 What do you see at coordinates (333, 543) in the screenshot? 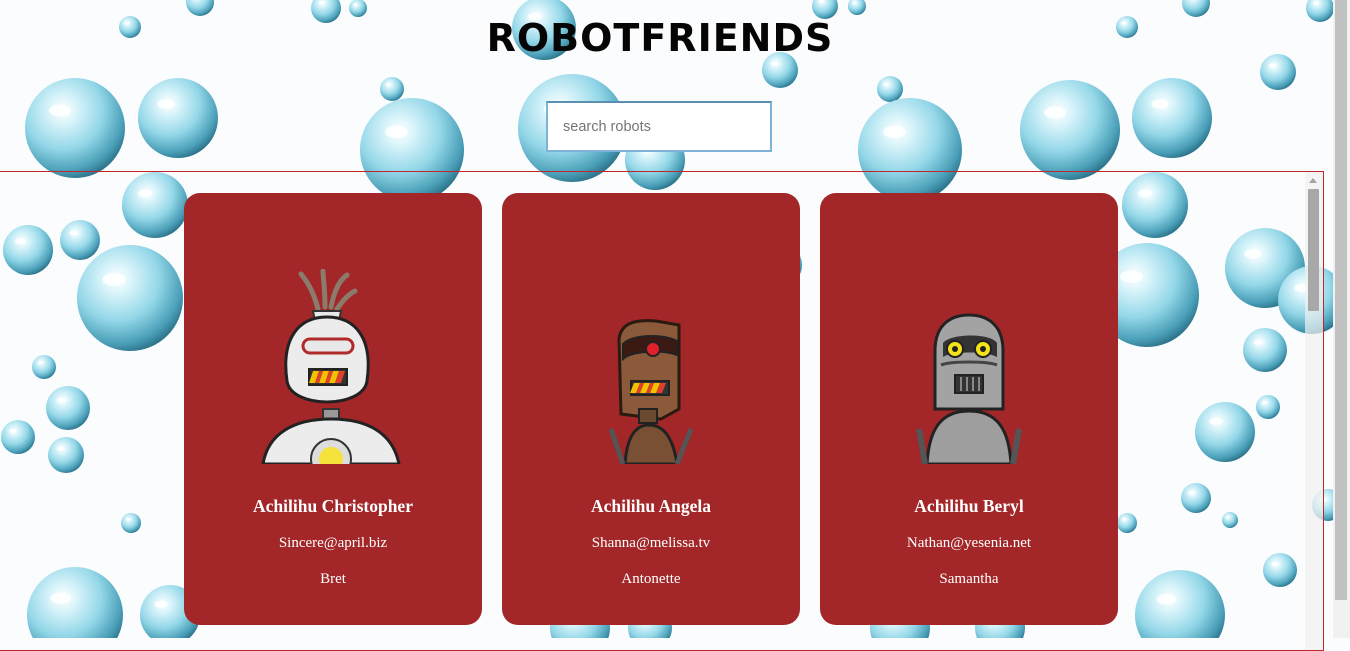
I see `robot-email: Sincere@april.biz` at bounding box center [333, 543].